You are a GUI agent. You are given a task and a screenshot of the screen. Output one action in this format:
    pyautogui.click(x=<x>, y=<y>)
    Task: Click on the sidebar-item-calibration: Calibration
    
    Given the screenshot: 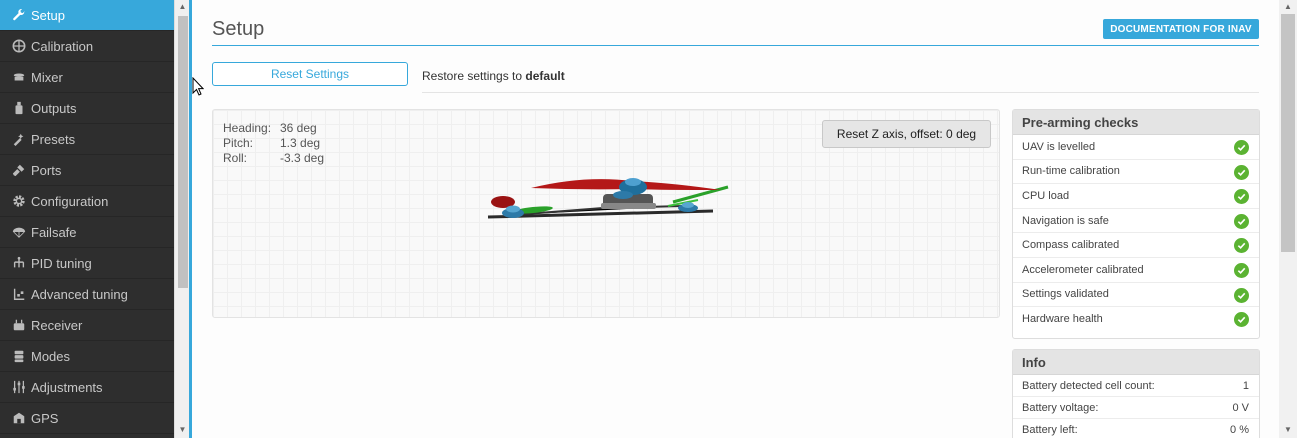 What is the action you would take?
    pyautogui.click(x=87, y=46)
    